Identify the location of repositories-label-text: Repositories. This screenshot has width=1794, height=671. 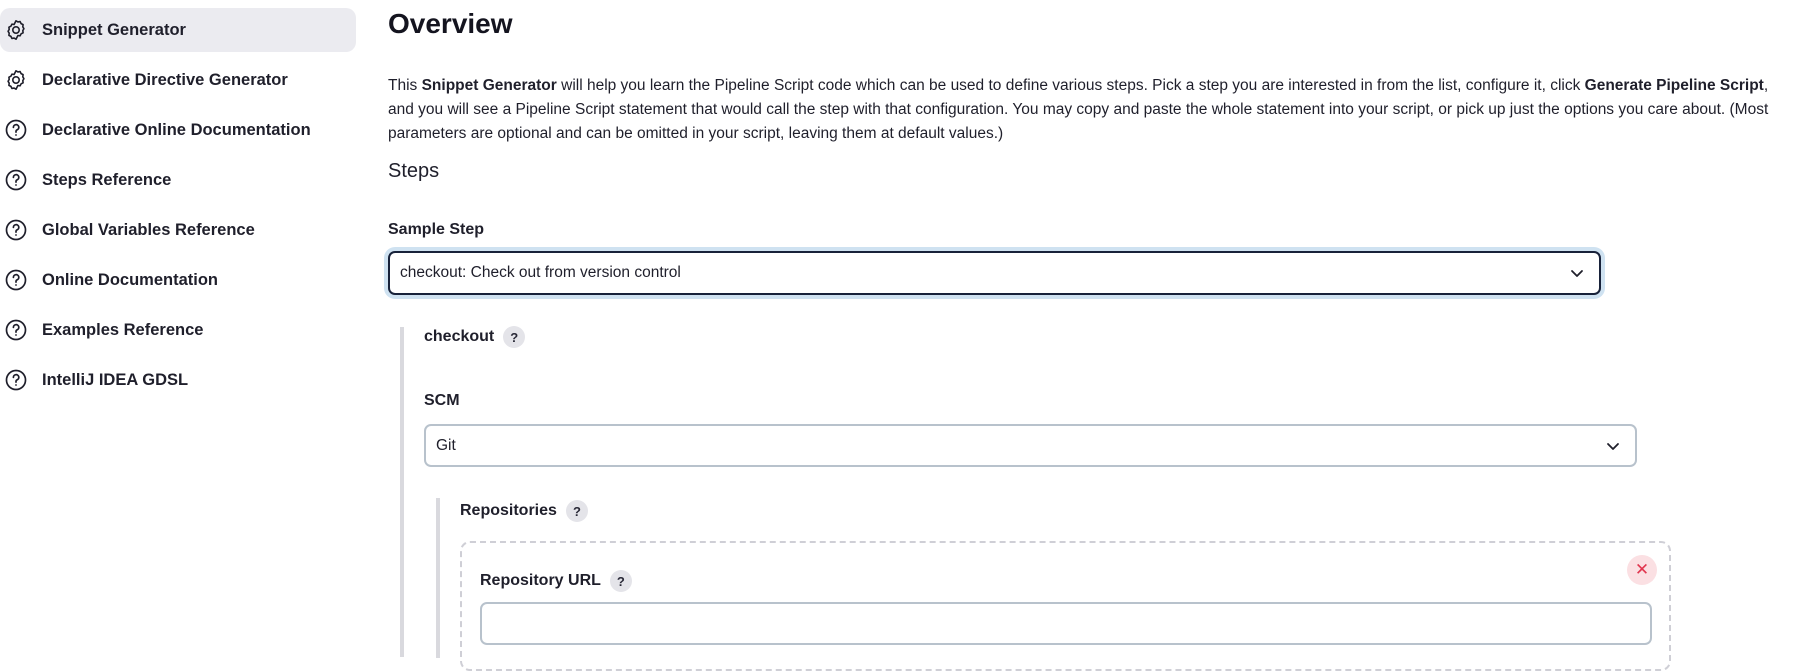
(508, 510).